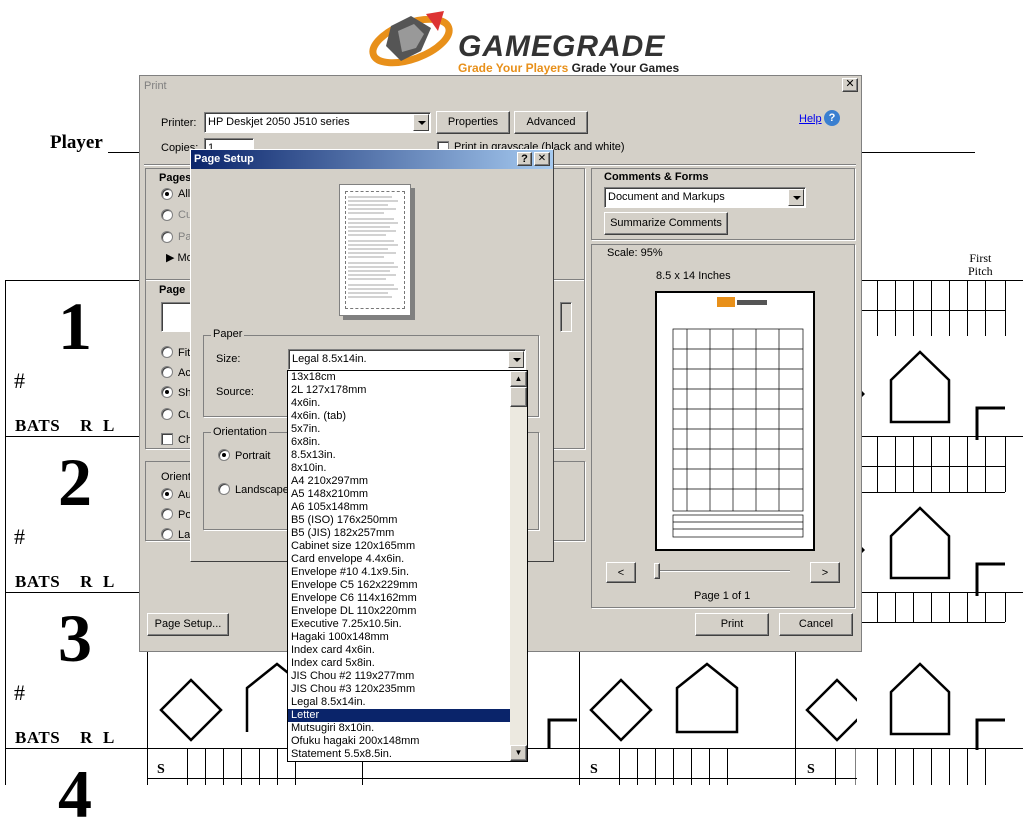 The height and width of the screenshot is (832, 1023). What do you see at coordinates (399, 559) in the screenshot?
I see `paper-size-option: Card envelope 4.4x6in.` at bounding box center [399, 559].